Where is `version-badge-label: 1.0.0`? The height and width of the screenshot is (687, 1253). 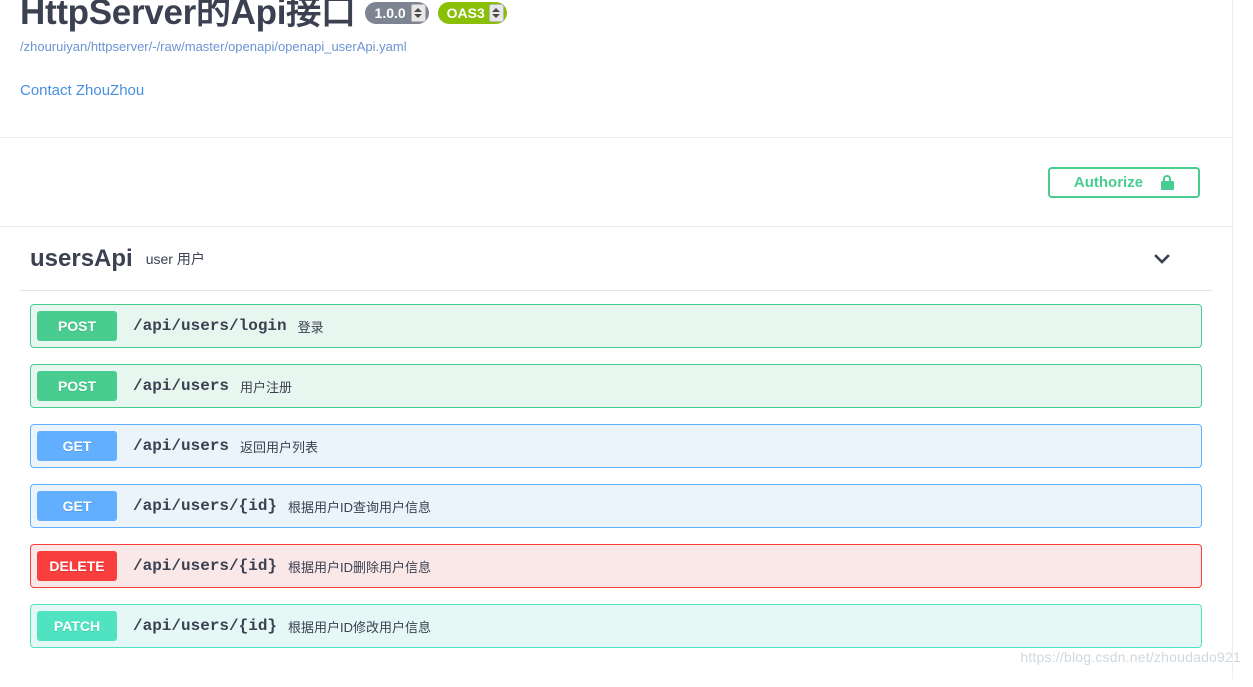
version-badge-label: 1.0.0 is located at coordinates (390, 13).